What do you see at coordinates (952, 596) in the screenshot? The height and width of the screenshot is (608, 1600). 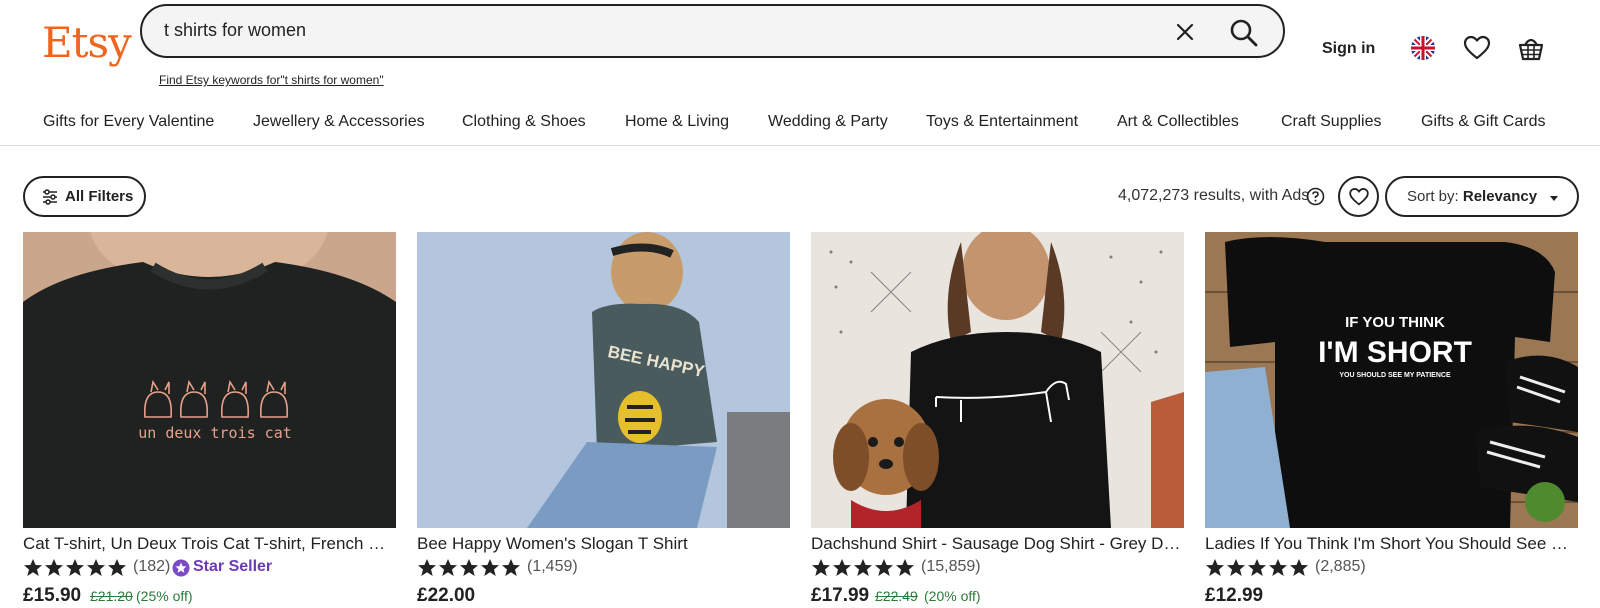 I see `discount-label: (20% off)` at bounding box center [952, 596].